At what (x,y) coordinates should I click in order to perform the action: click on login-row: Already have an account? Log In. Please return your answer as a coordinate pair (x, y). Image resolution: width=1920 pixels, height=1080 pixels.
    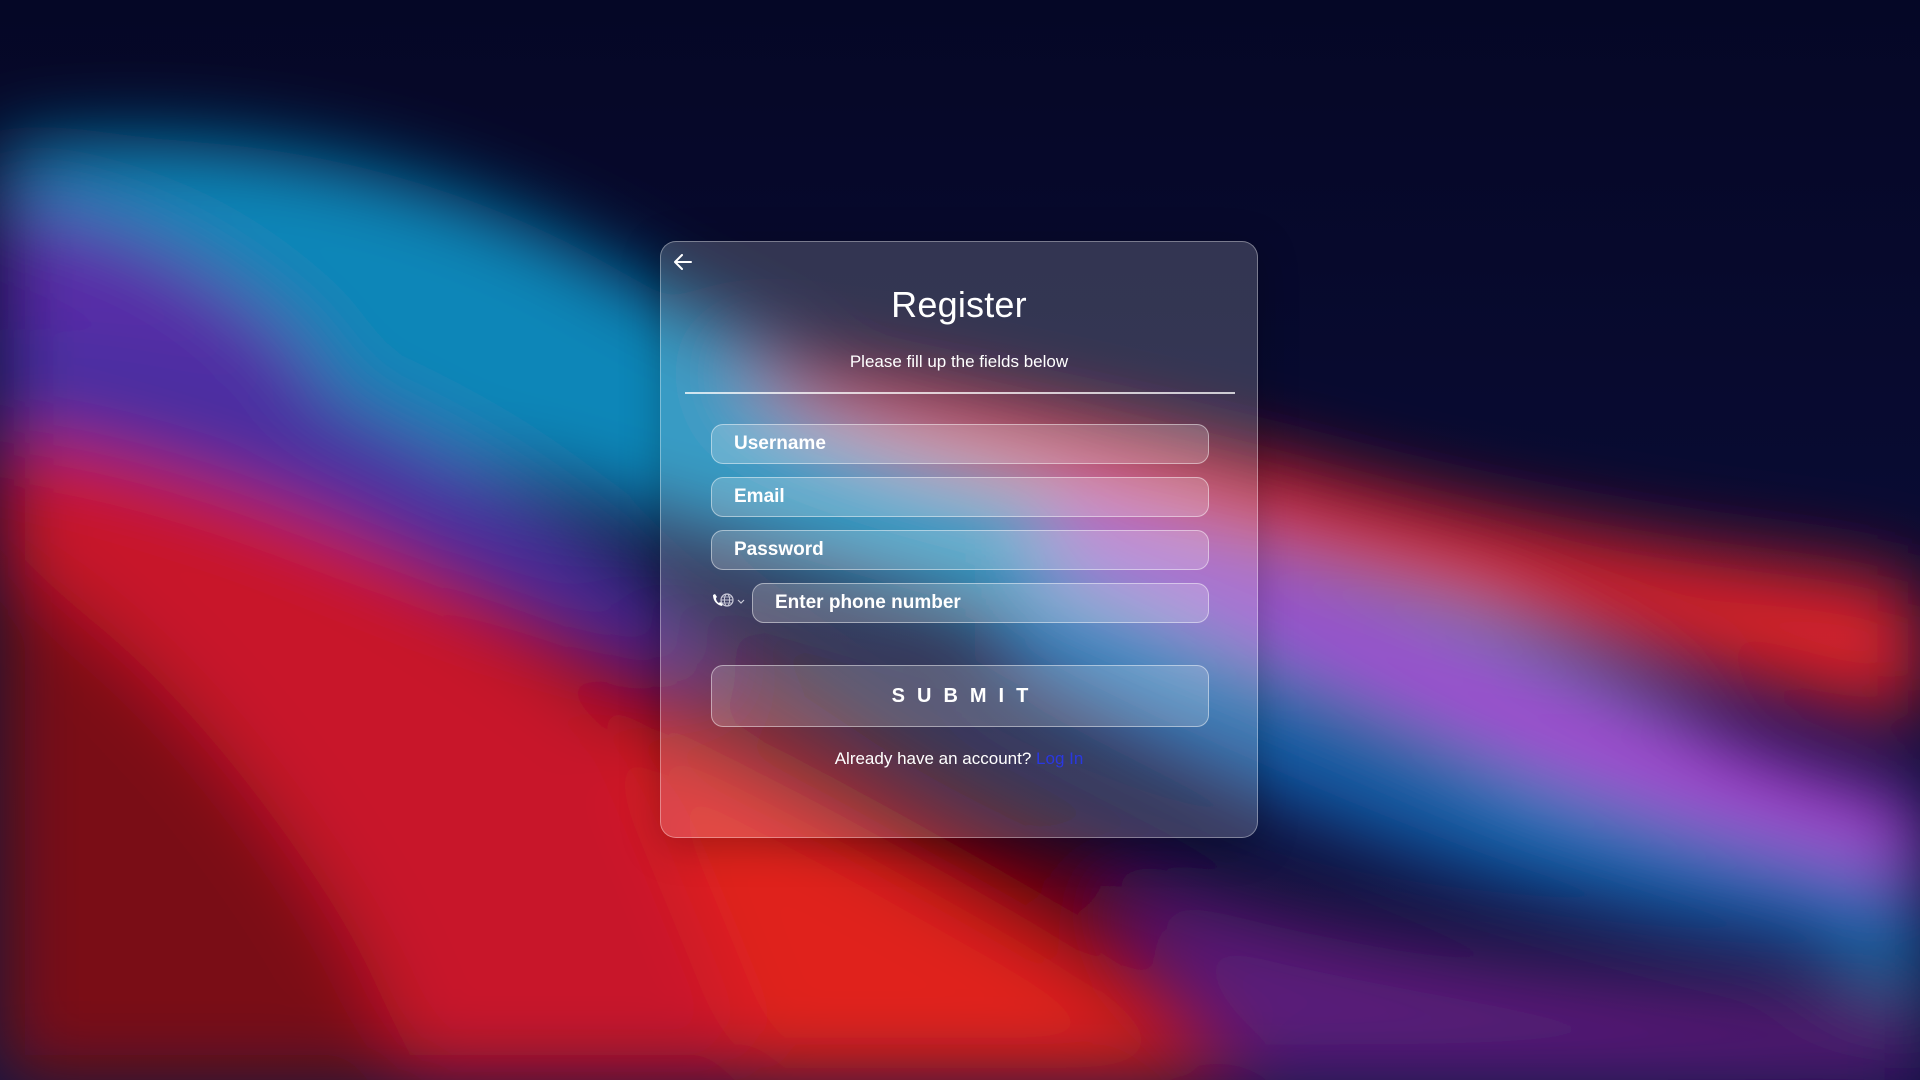
    Looking at the image, I should click on (959, 759).